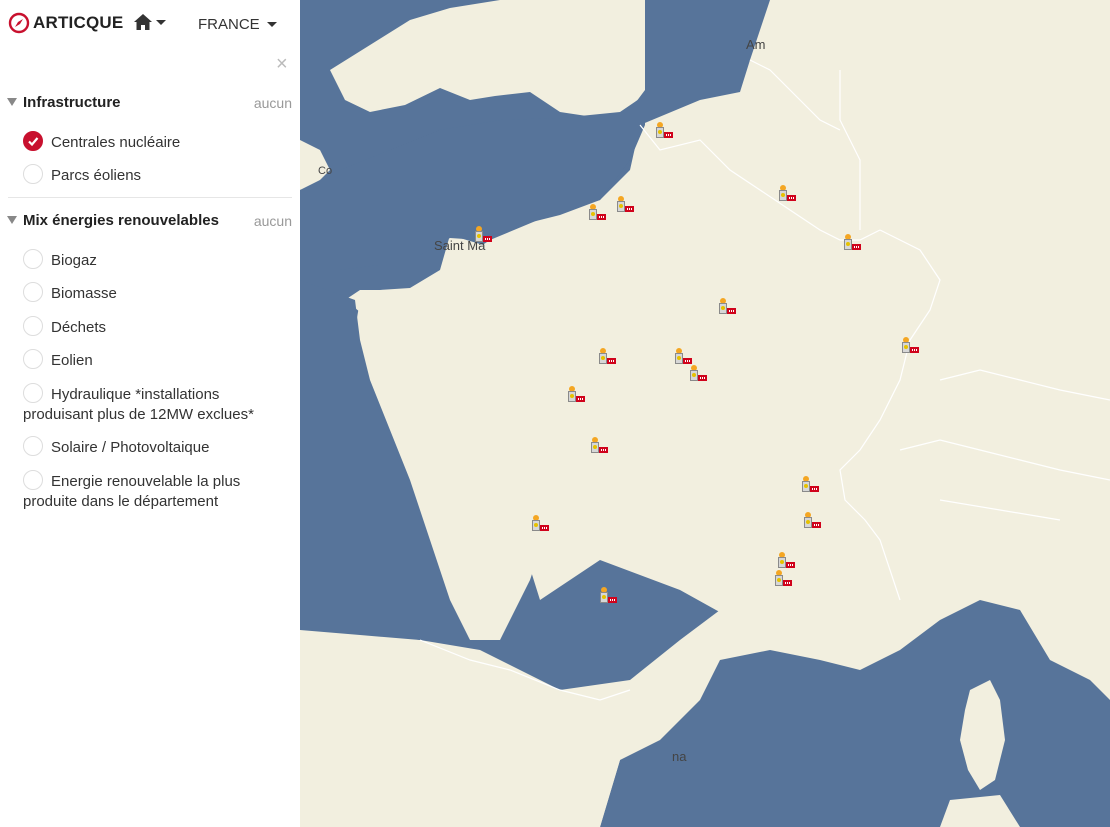  I want to click on option-parcs-eoliens: Parcs éoliens, so click(158, 175).